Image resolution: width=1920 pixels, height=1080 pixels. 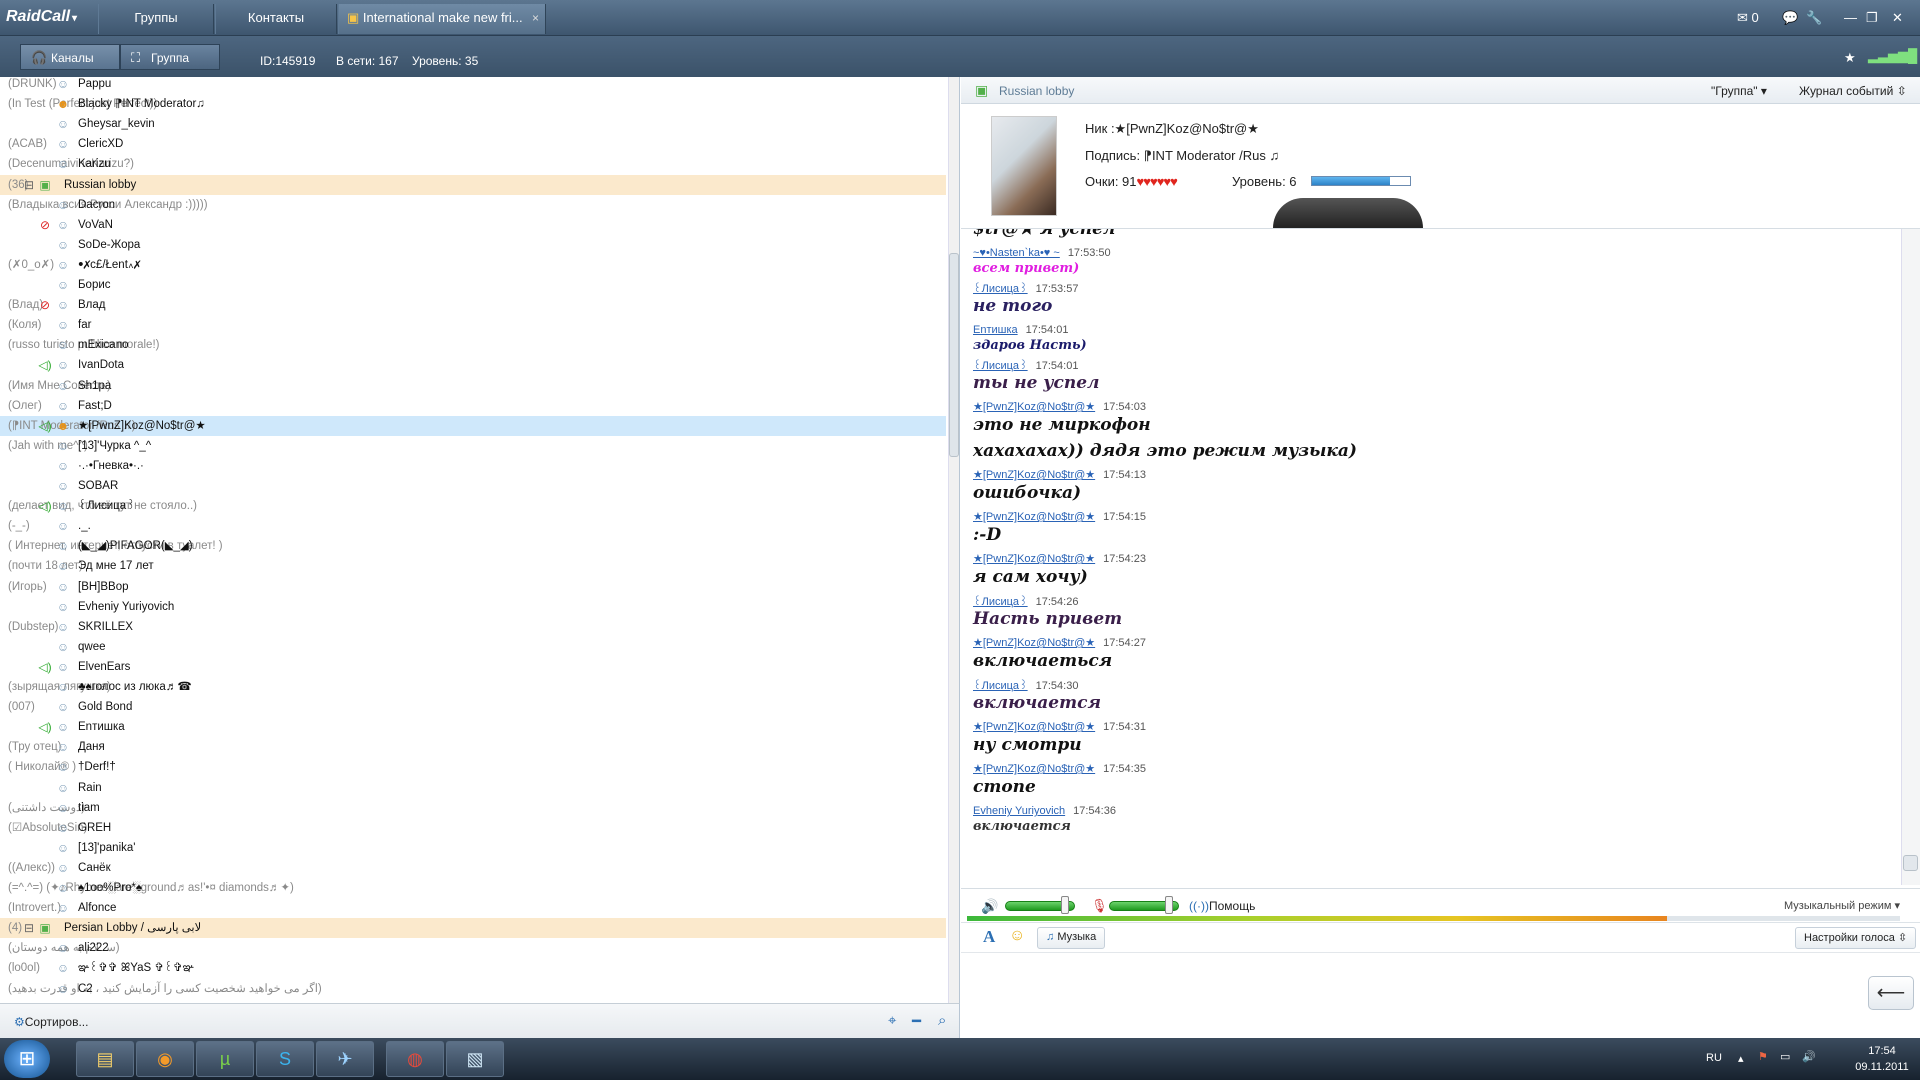 I want to click on user-row: ☺ Санёк ((Алекс)), so click(x=473, y=868).